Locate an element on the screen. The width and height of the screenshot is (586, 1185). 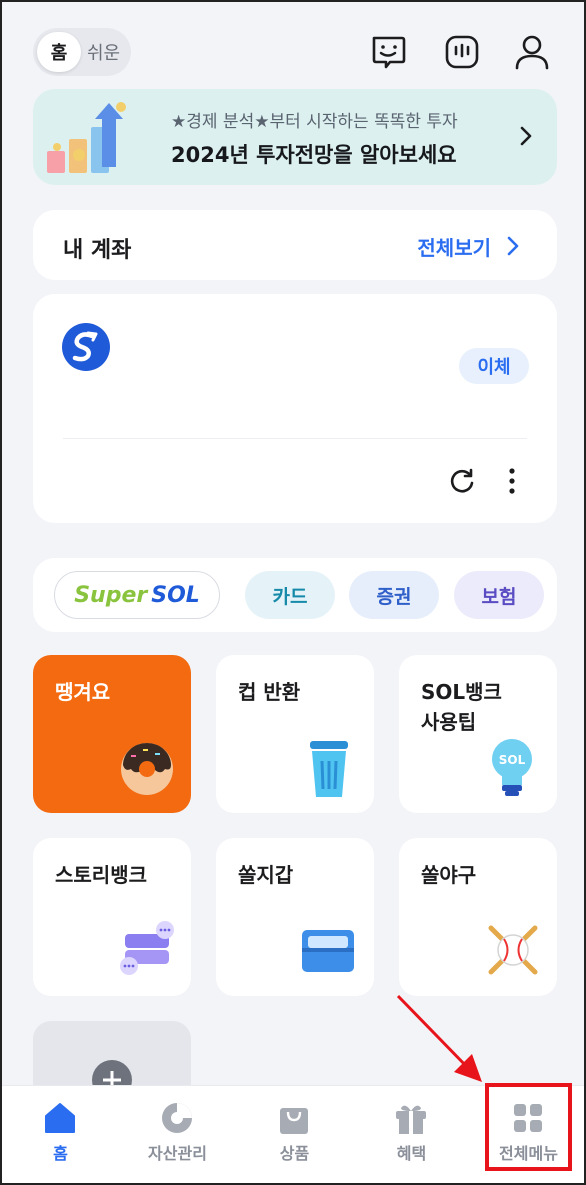
chat-icon is located at coordinates (388, 52).